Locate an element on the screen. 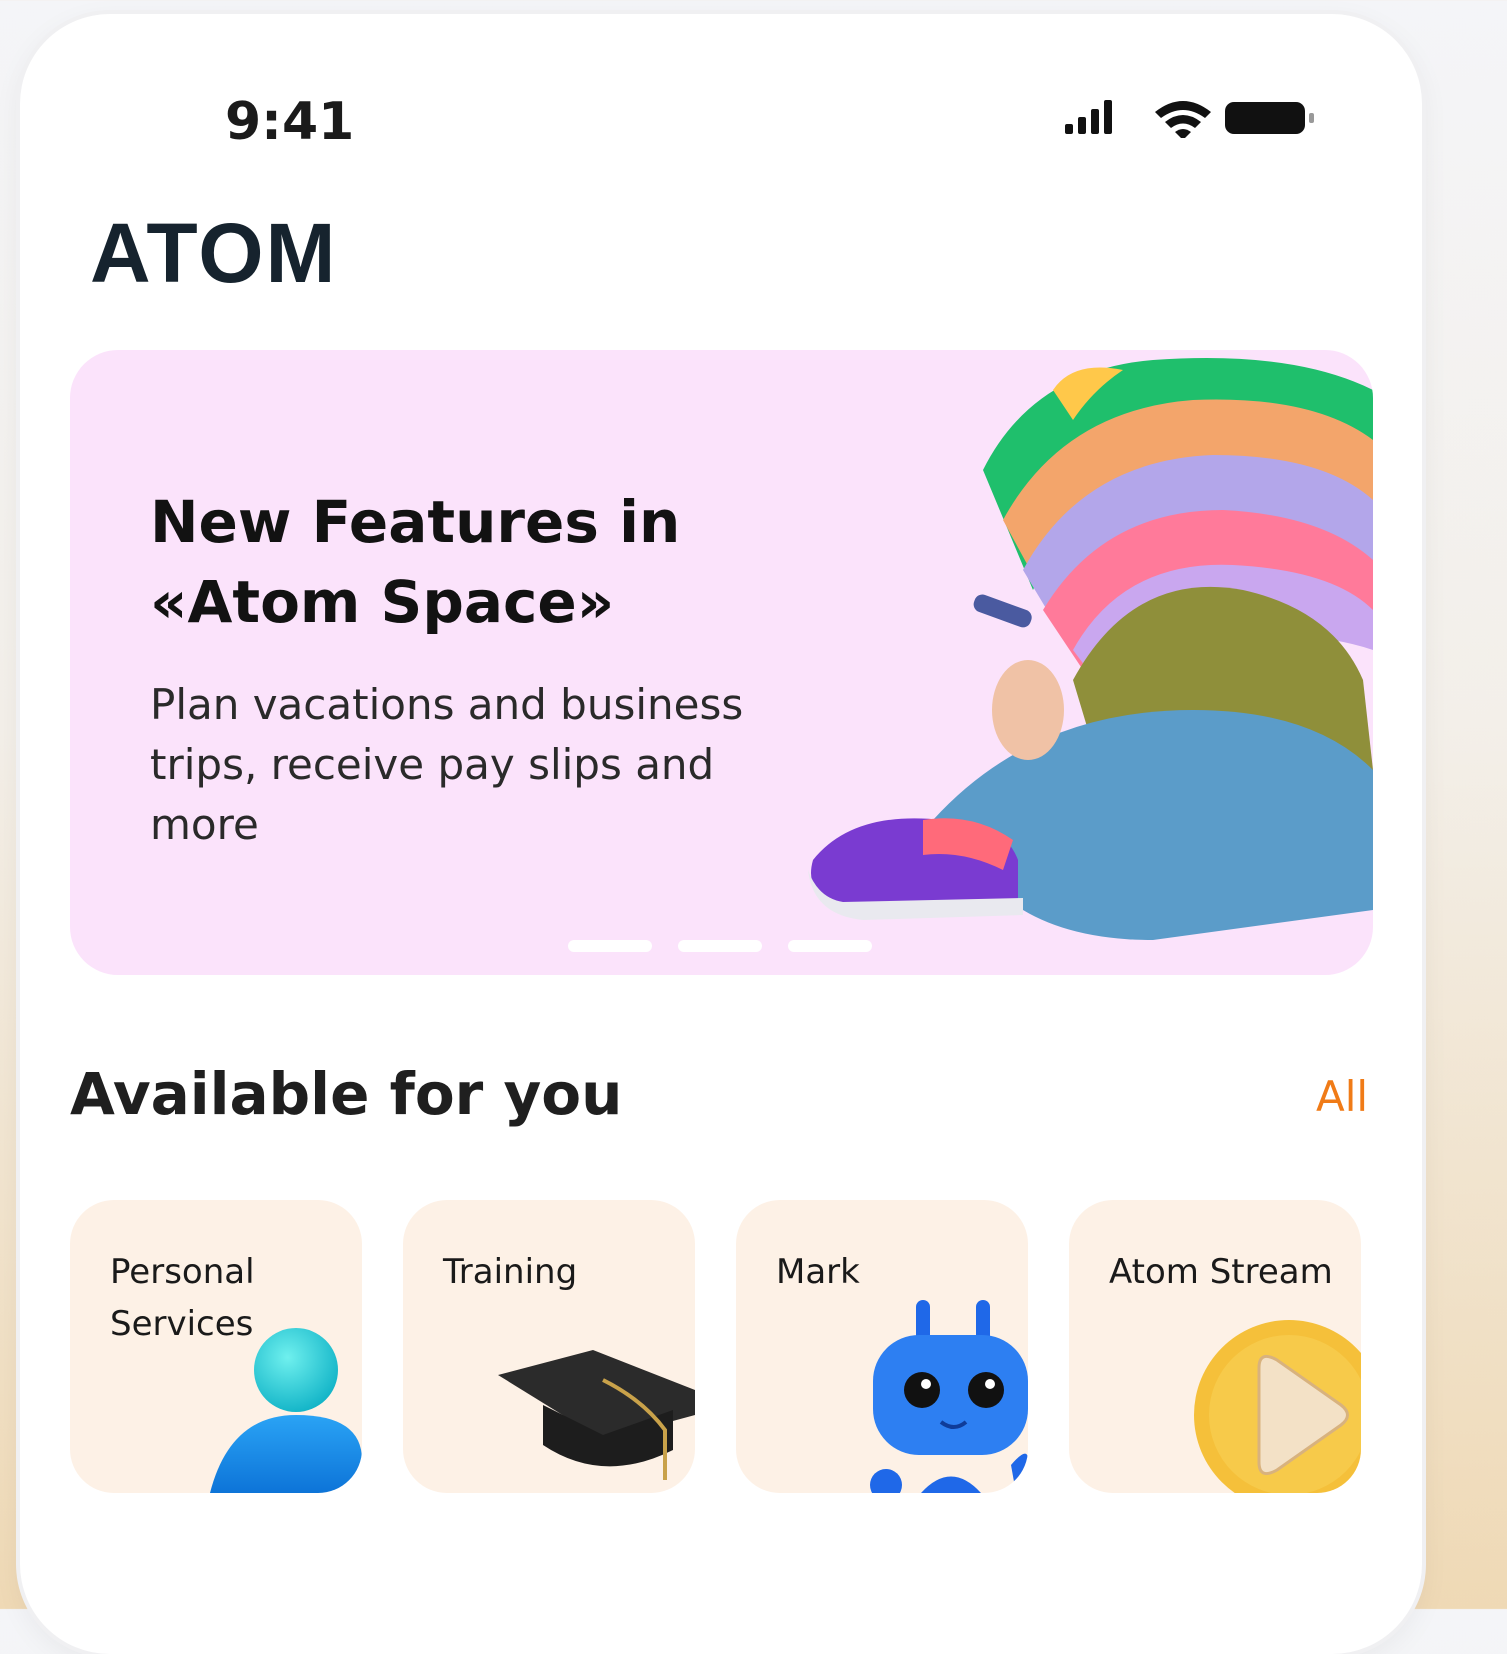 This screenshot has height=1654, width=1507. banner-pagination is located at coordinates (720, 946).